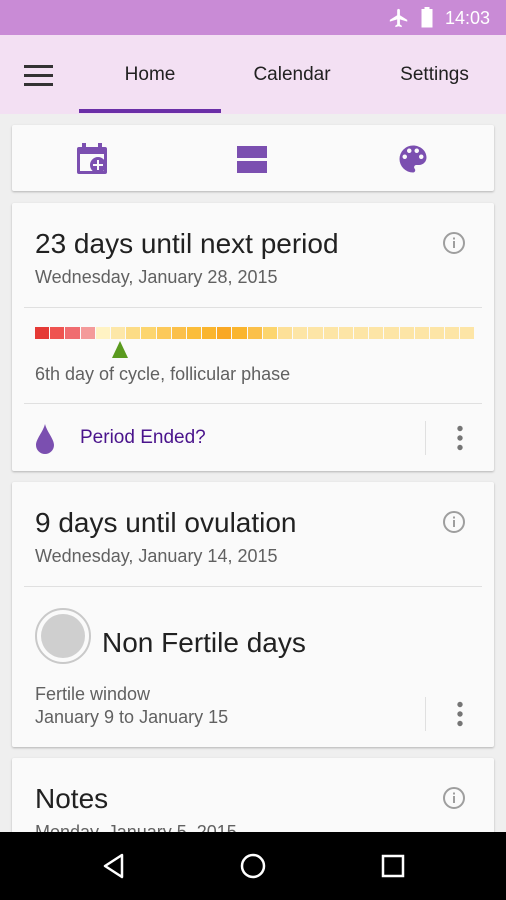 This screenshot has width=506, height=900. Describe the element at coordinates (393, 866) in the screenshot. I see `recents-icon` at that location.